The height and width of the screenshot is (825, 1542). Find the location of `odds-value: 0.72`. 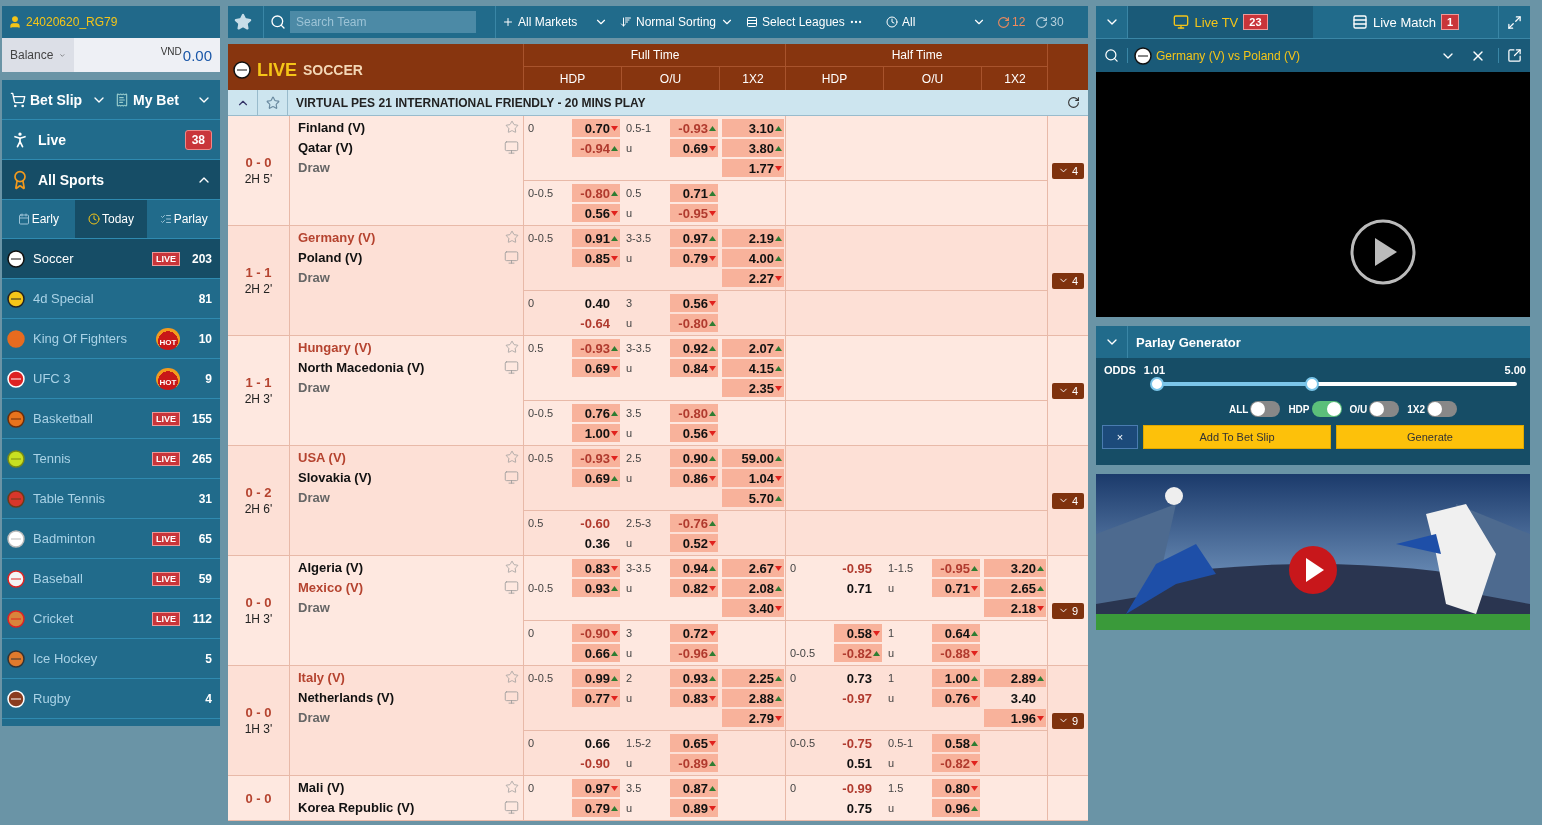

odds-value: 0.72 is located at coordinates (694, 633).